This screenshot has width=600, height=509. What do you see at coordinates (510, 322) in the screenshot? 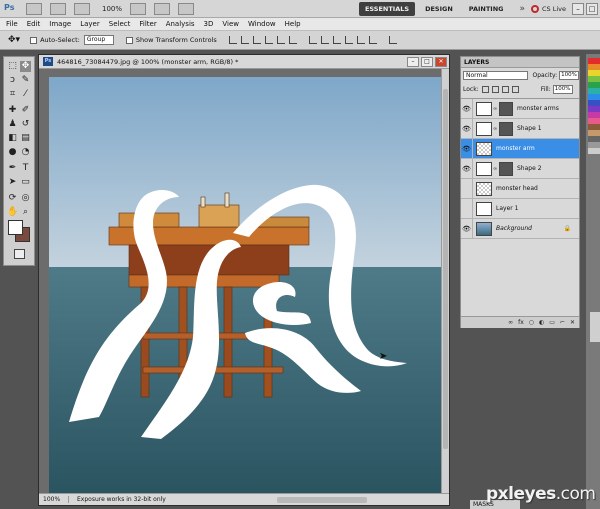
I see `link-layers-icon: ∞` at bounding box center [510, 322].